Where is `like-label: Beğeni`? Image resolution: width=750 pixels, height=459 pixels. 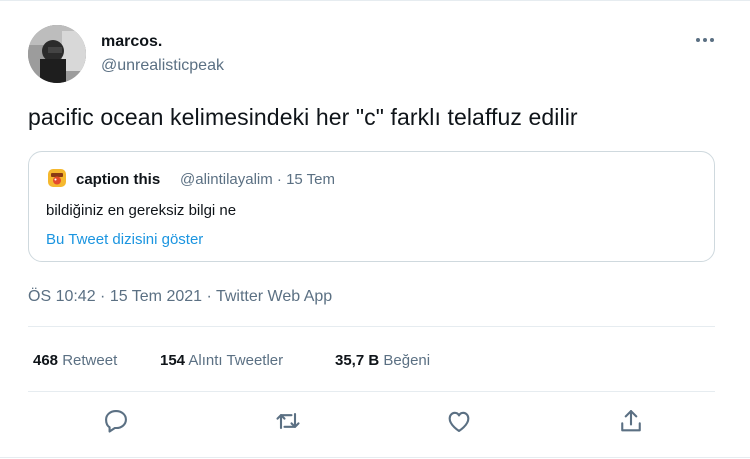 like-label: Beğeni is located at coordinates (407, 360).